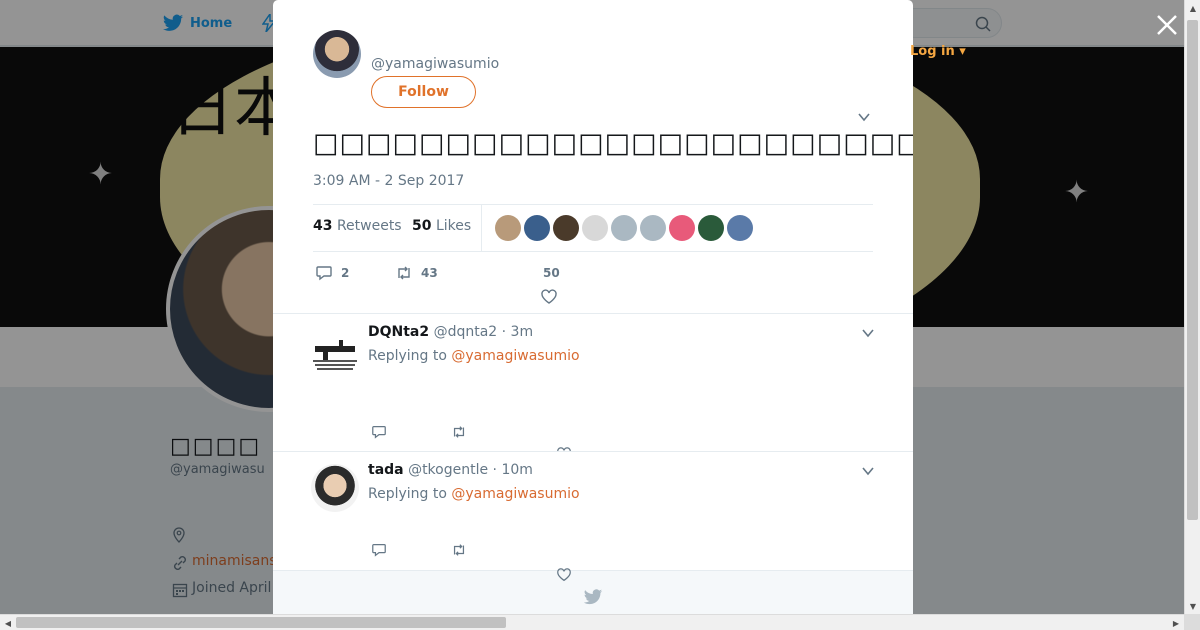 This screenshot has width=1200, height=630. I want to click on retweets-label: Retweets, so click(369, 226).